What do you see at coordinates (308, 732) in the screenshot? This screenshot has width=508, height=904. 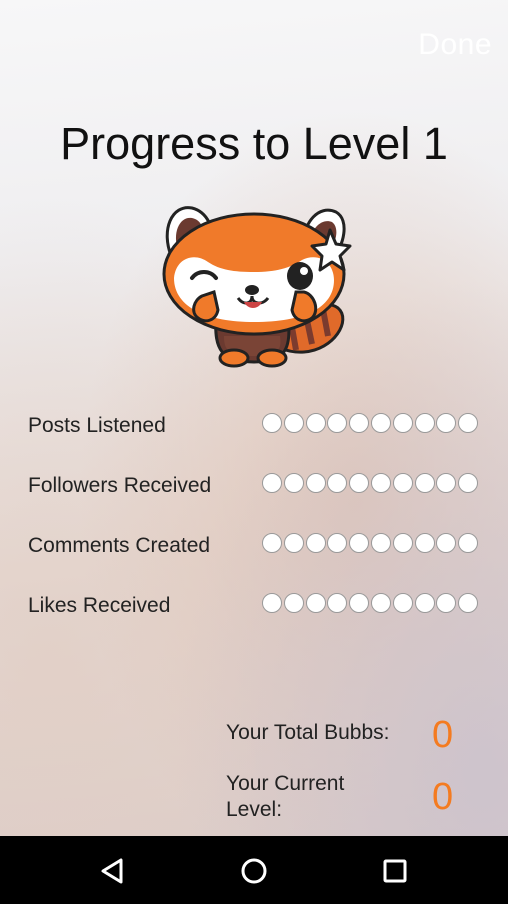 I see `total-bubbs-label: Your Total Bubbs:` at bounding box center [308, 732].